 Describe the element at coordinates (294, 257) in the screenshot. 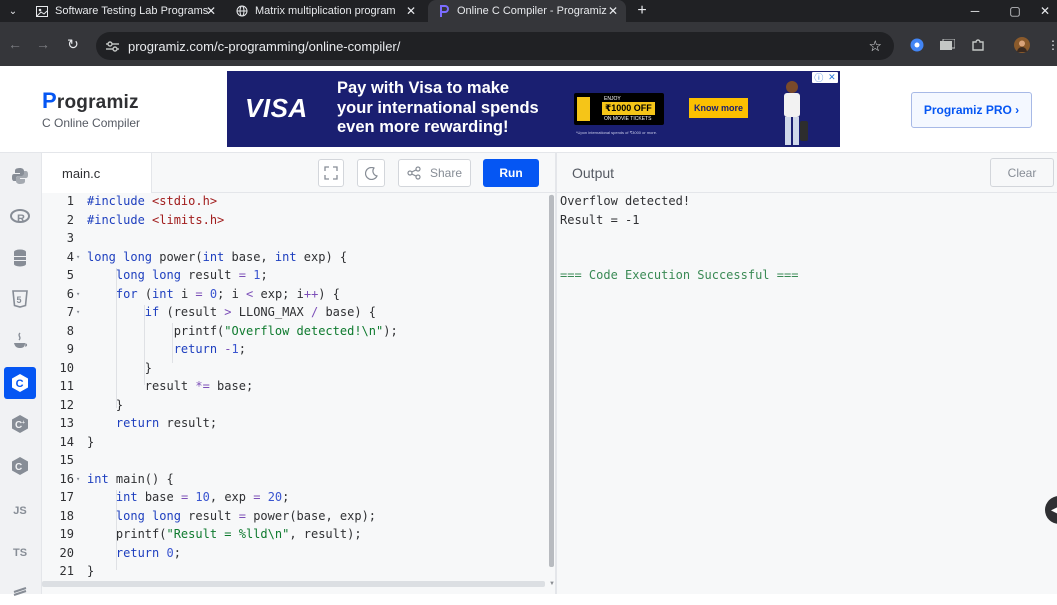

I see `code-line: 4 ▾ long long power(int base, int exp) {` at that location.